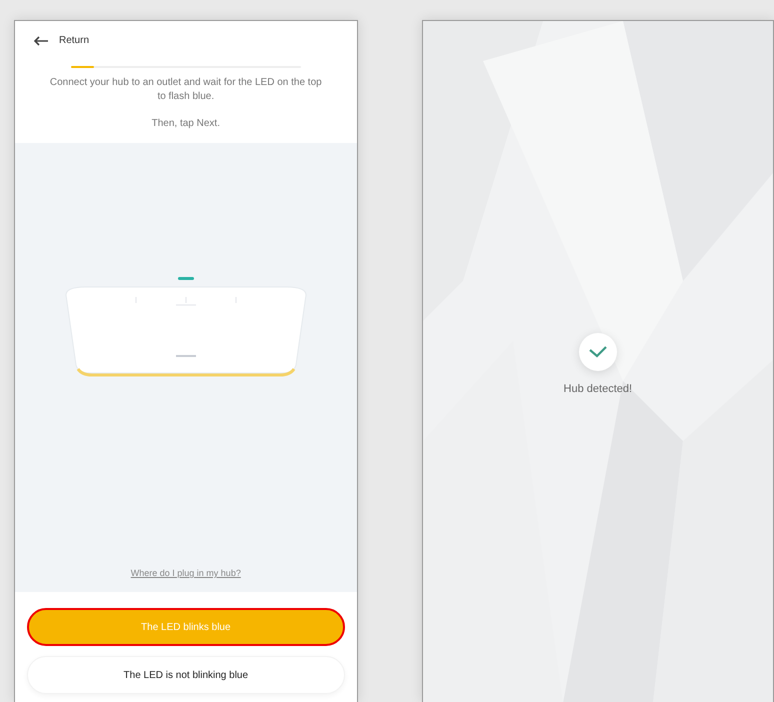 Image resolution: width=774 pixels, height=702 pixels. Describe the element at coordinates (598, 389) in the screenshot. I see `status-text: Hub detected!` at that location.